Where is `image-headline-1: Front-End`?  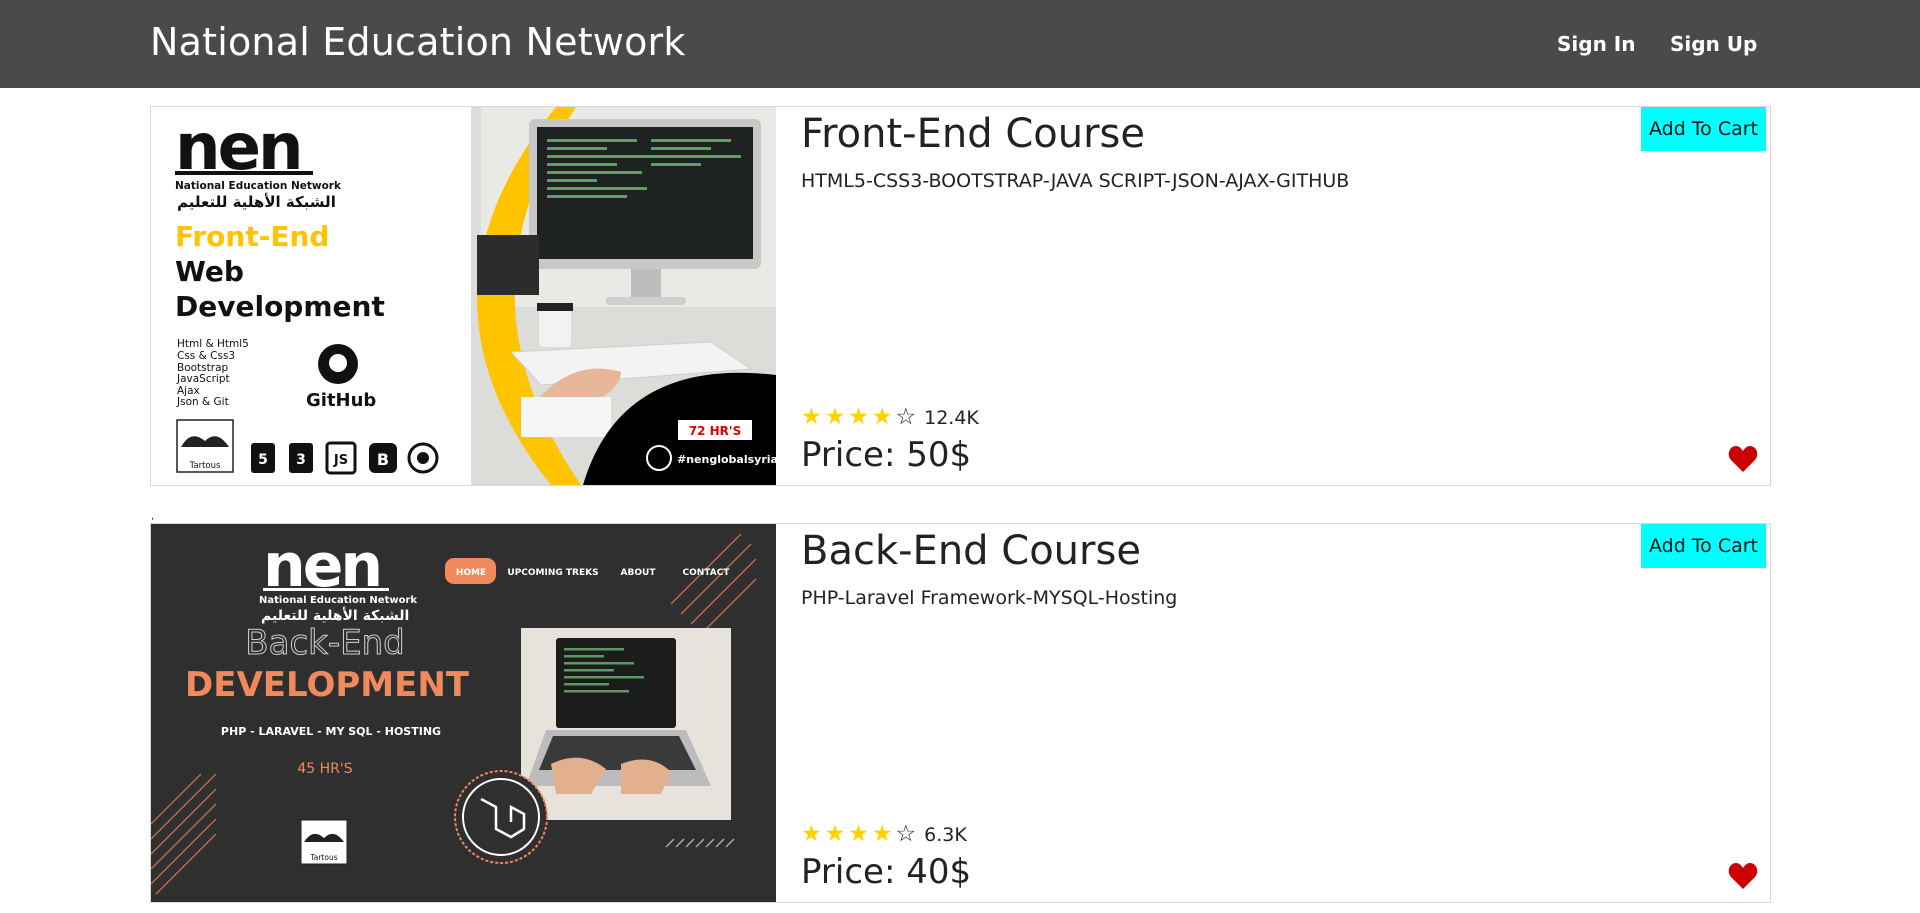 image-headline-1: Front-End is located at coordinates (252, 236).